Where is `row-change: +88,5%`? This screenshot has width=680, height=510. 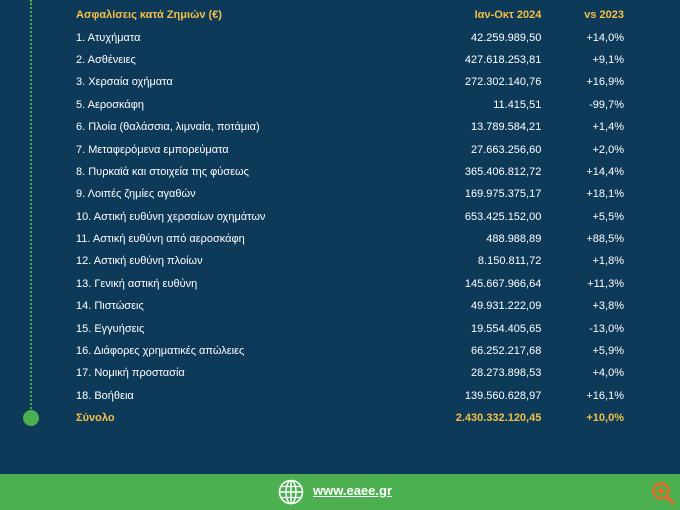
row-change: +88,5% is located at coordinates (605, 239).